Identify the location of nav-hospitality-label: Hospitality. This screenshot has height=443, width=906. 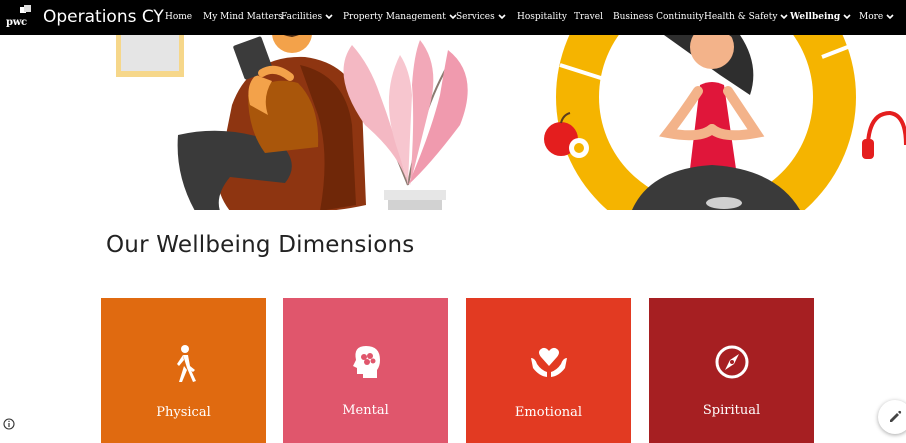
(542, 17).